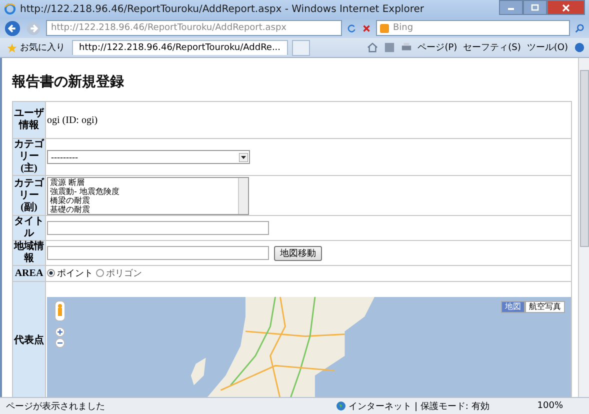 The width and height of the screenshot is (589, 414). I want to click on home-icon, so click(372, 47).